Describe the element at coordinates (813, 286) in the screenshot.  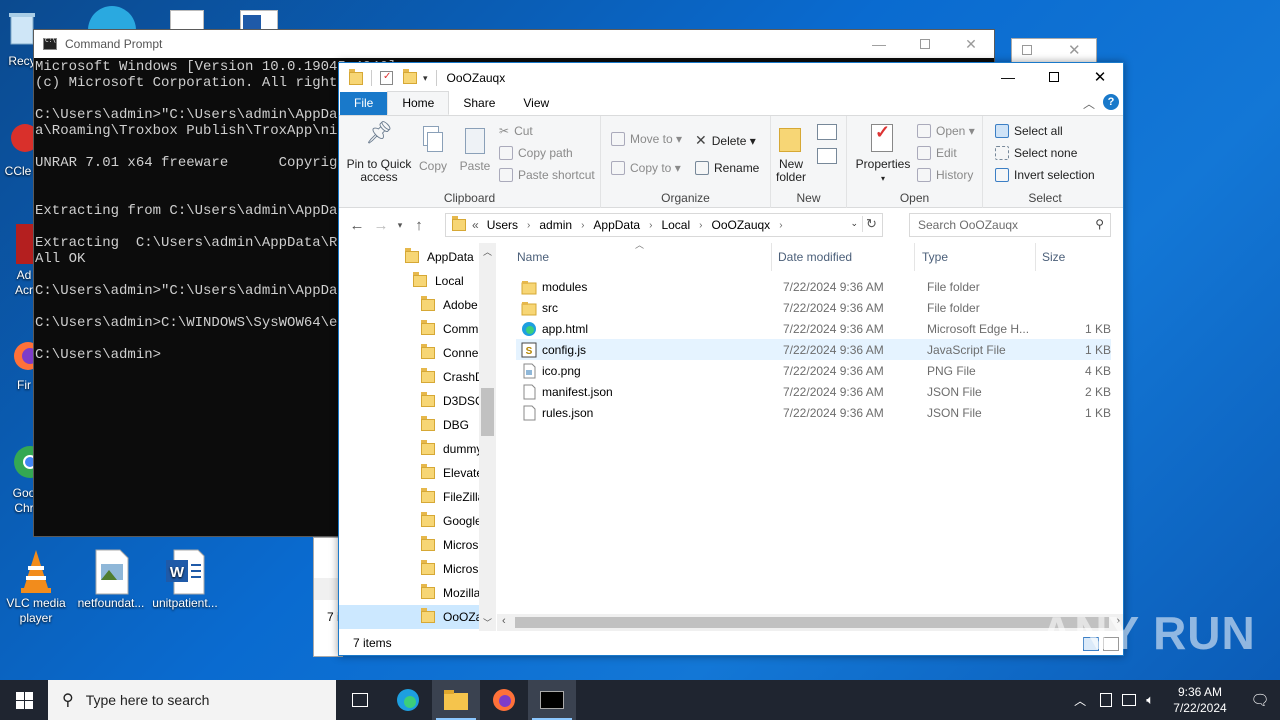
I see `file-row: modules 7/22/2024 9:36 AM File folder` at that location.